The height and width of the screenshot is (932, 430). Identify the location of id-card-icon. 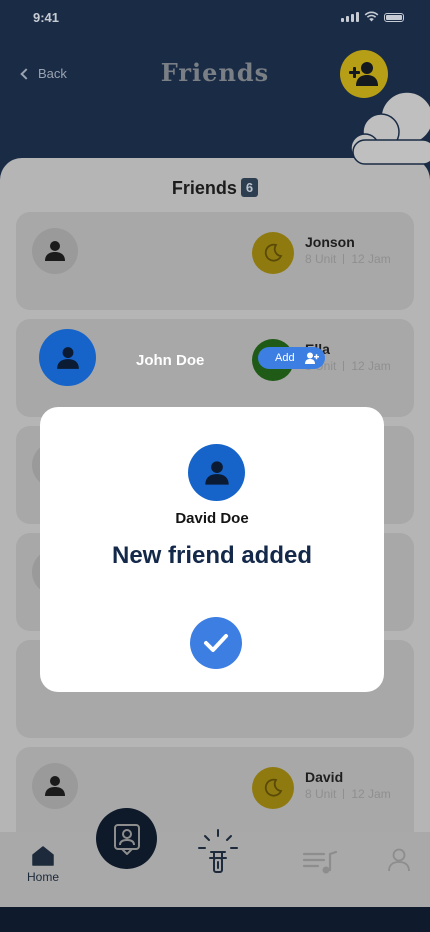
(126, 839).